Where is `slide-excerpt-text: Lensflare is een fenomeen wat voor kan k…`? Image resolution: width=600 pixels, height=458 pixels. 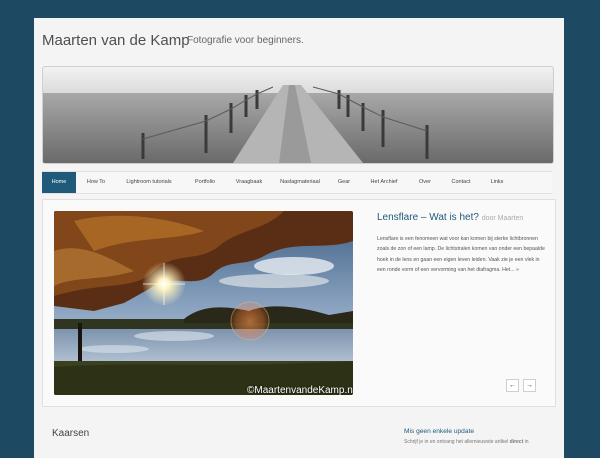
slide-excerpt-text: Lensflare is een fenomeen wat voor kan k… is located at coordinates (461, 254).